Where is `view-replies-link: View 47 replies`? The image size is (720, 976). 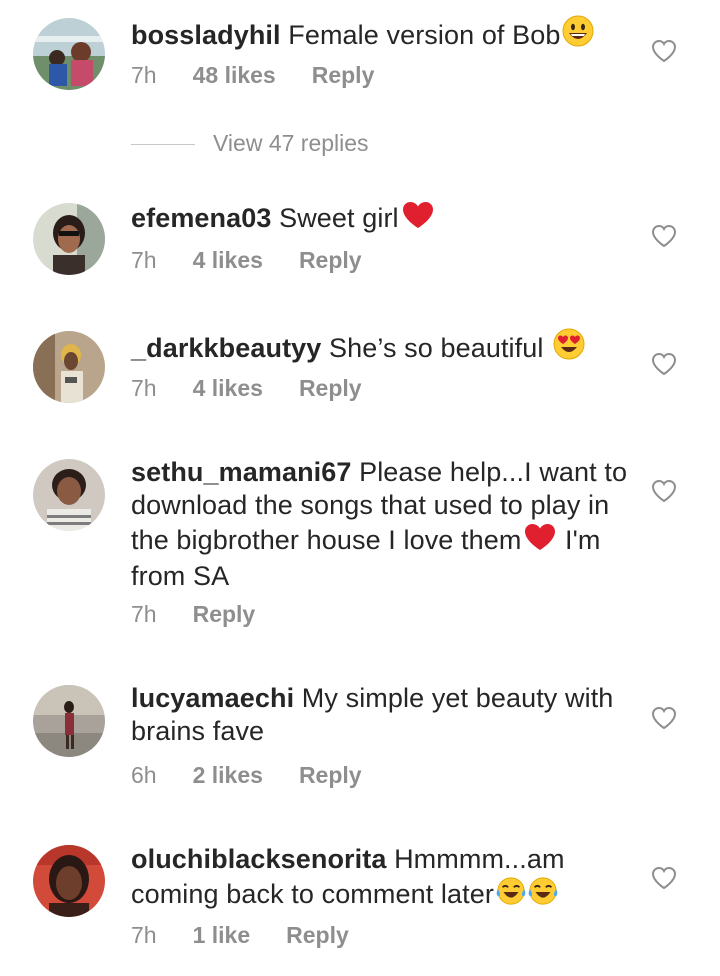
view-replies-link: View 47 replies is located at coordinates (250, 143).